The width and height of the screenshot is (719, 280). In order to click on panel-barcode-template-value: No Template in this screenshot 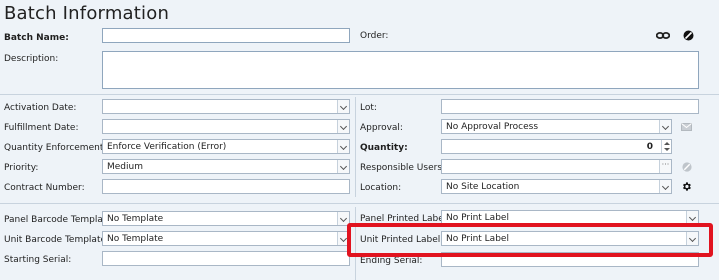, I will do `click(135, 219)`.